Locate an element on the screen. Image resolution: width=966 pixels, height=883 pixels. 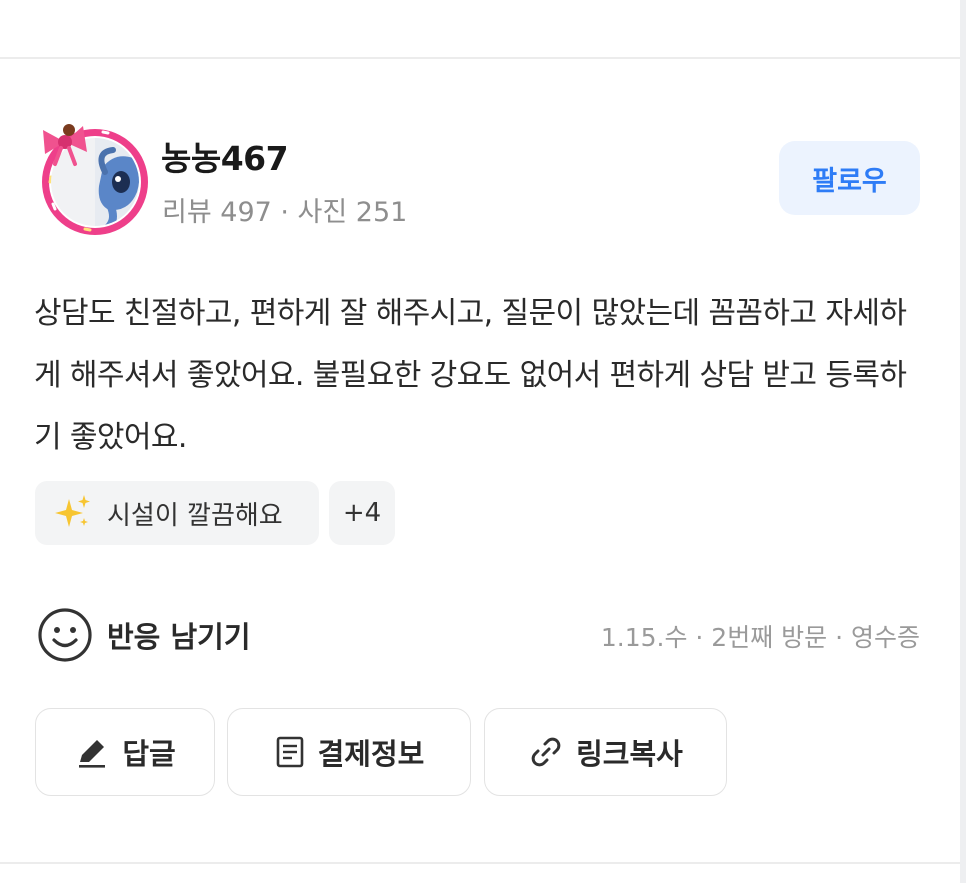
payment-info-button: 결제정보 is located at coordinates (349, 752).